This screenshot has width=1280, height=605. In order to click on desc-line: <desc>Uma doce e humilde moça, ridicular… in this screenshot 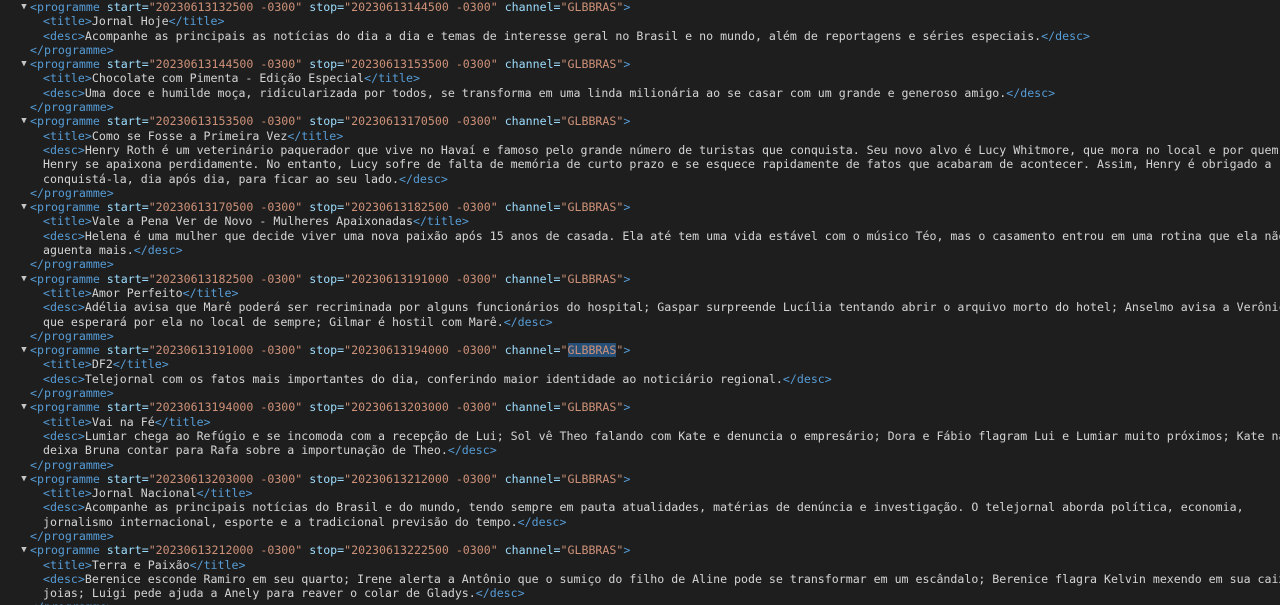, I will do `click(640, 93)`.